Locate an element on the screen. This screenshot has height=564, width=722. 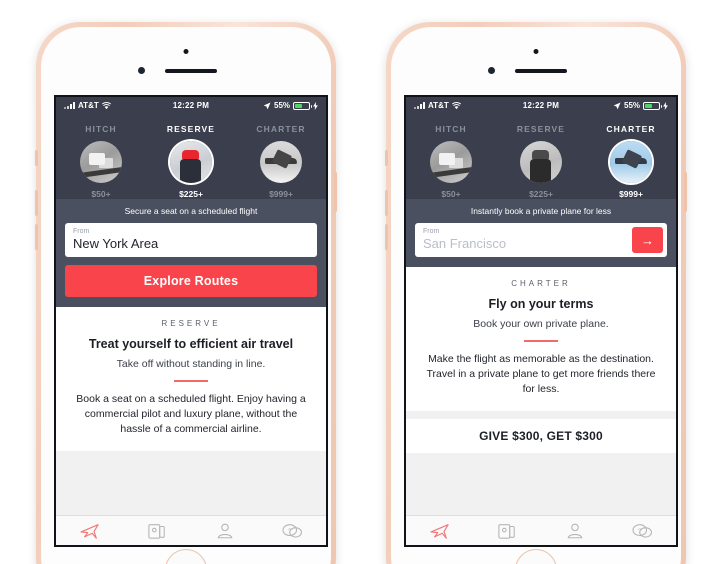
from-field-wrapper: From San Francisco → is located at coordinates (541, 240).